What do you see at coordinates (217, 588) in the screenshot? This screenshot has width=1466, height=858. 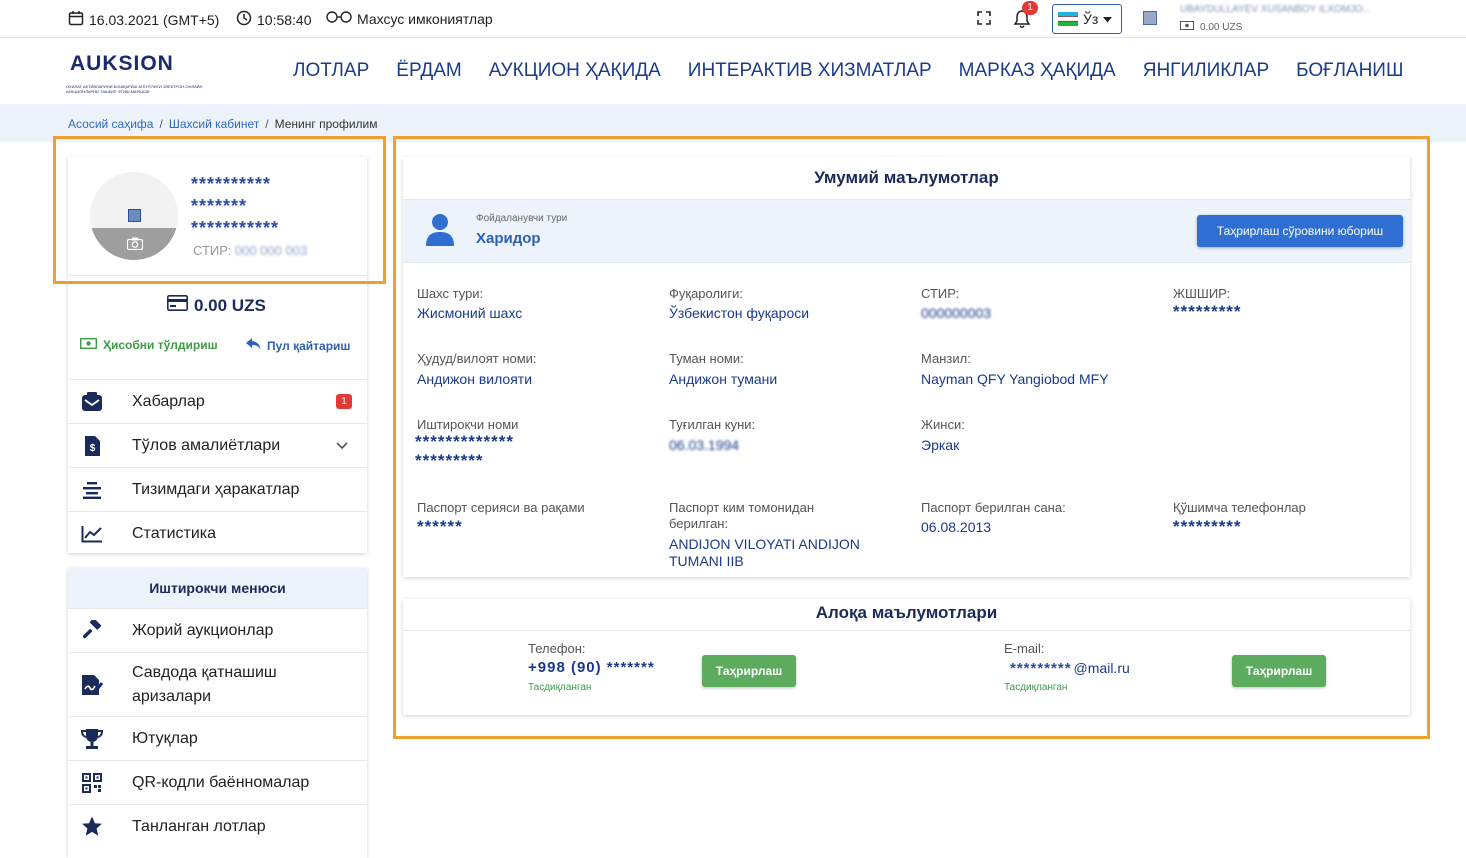 I see `participant-menu-title: Иштирокчи менюси` at bounding box center [217, 588].